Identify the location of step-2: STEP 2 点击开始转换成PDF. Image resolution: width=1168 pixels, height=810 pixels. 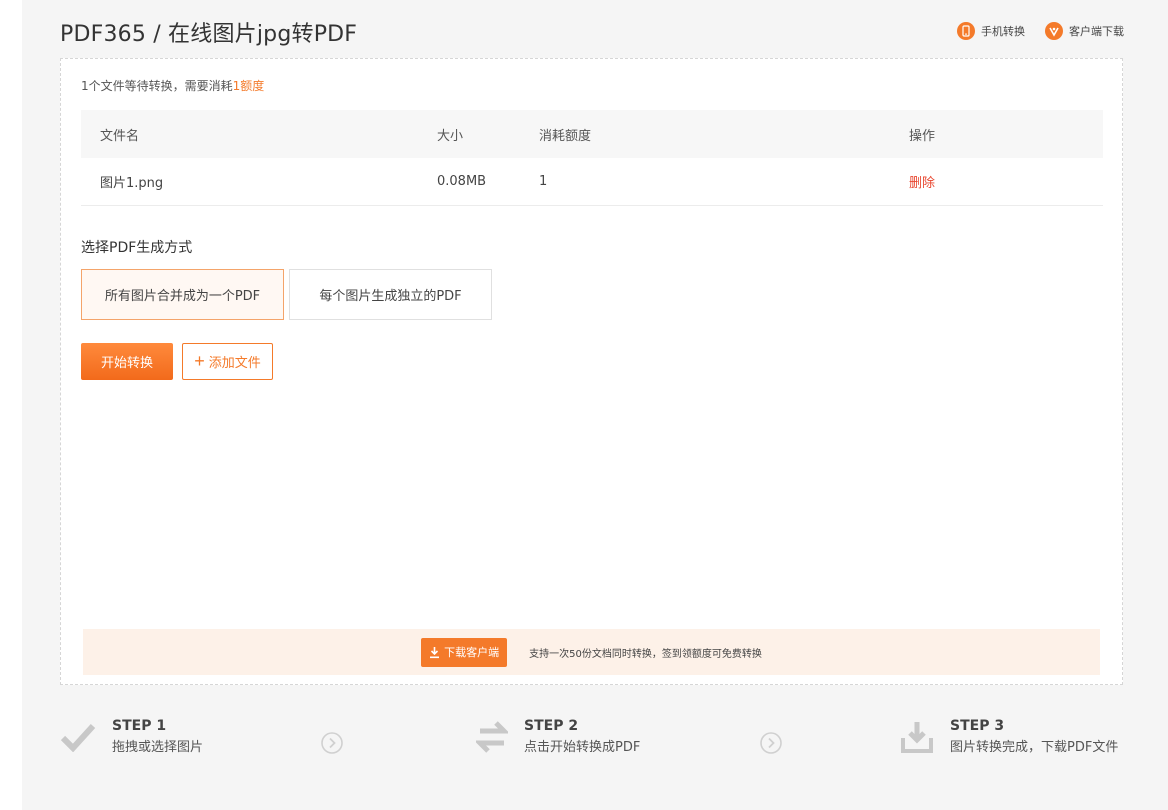
(558, 736).